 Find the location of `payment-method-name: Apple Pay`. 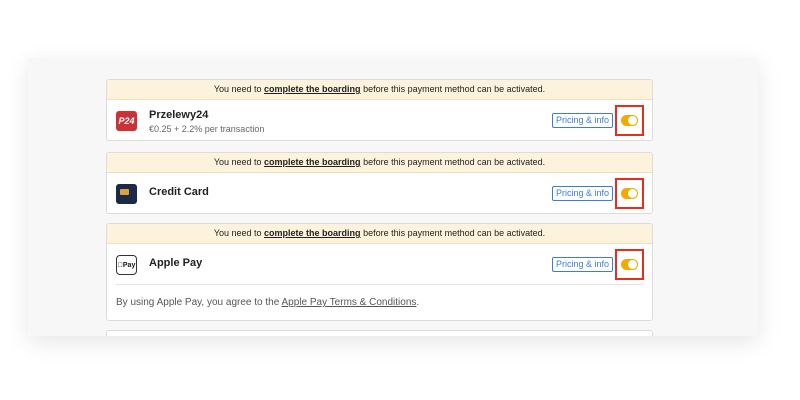

payment-method-name: Apple Pay is located at coordinates (176, 263).